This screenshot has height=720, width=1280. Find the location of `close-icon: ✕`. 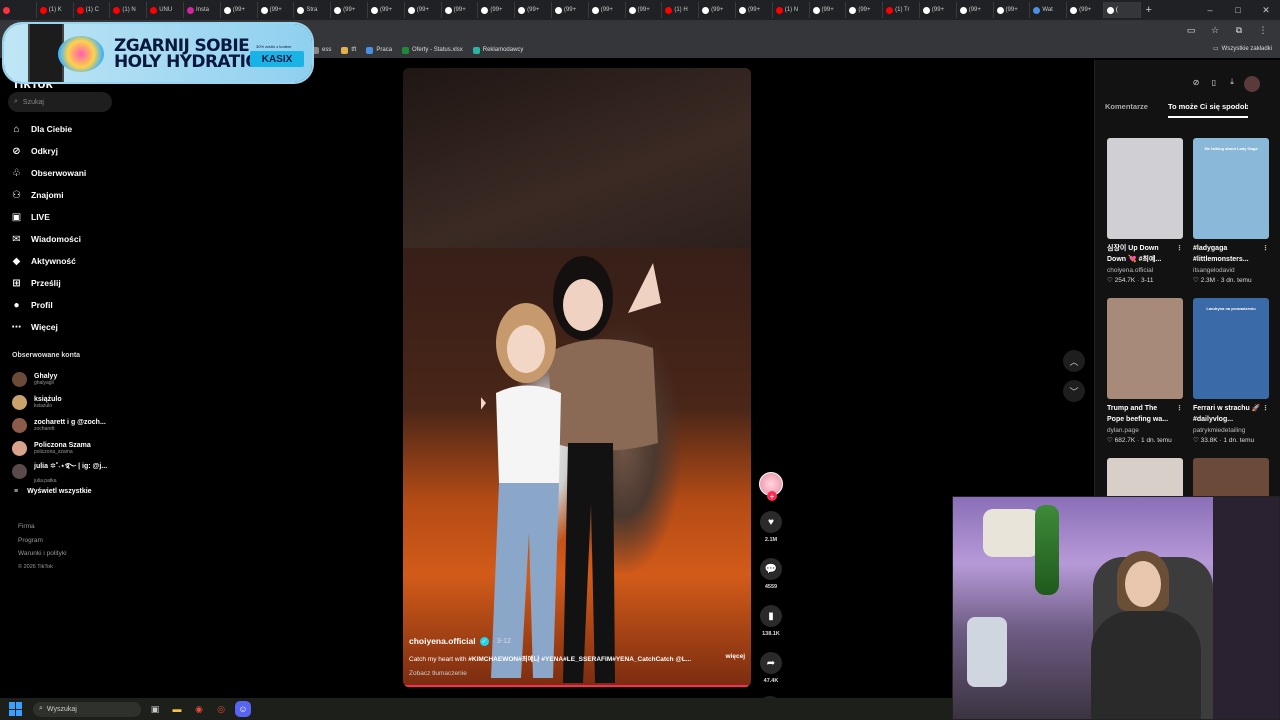

close-icon: ✕ is located at coordinates (1266, 10).